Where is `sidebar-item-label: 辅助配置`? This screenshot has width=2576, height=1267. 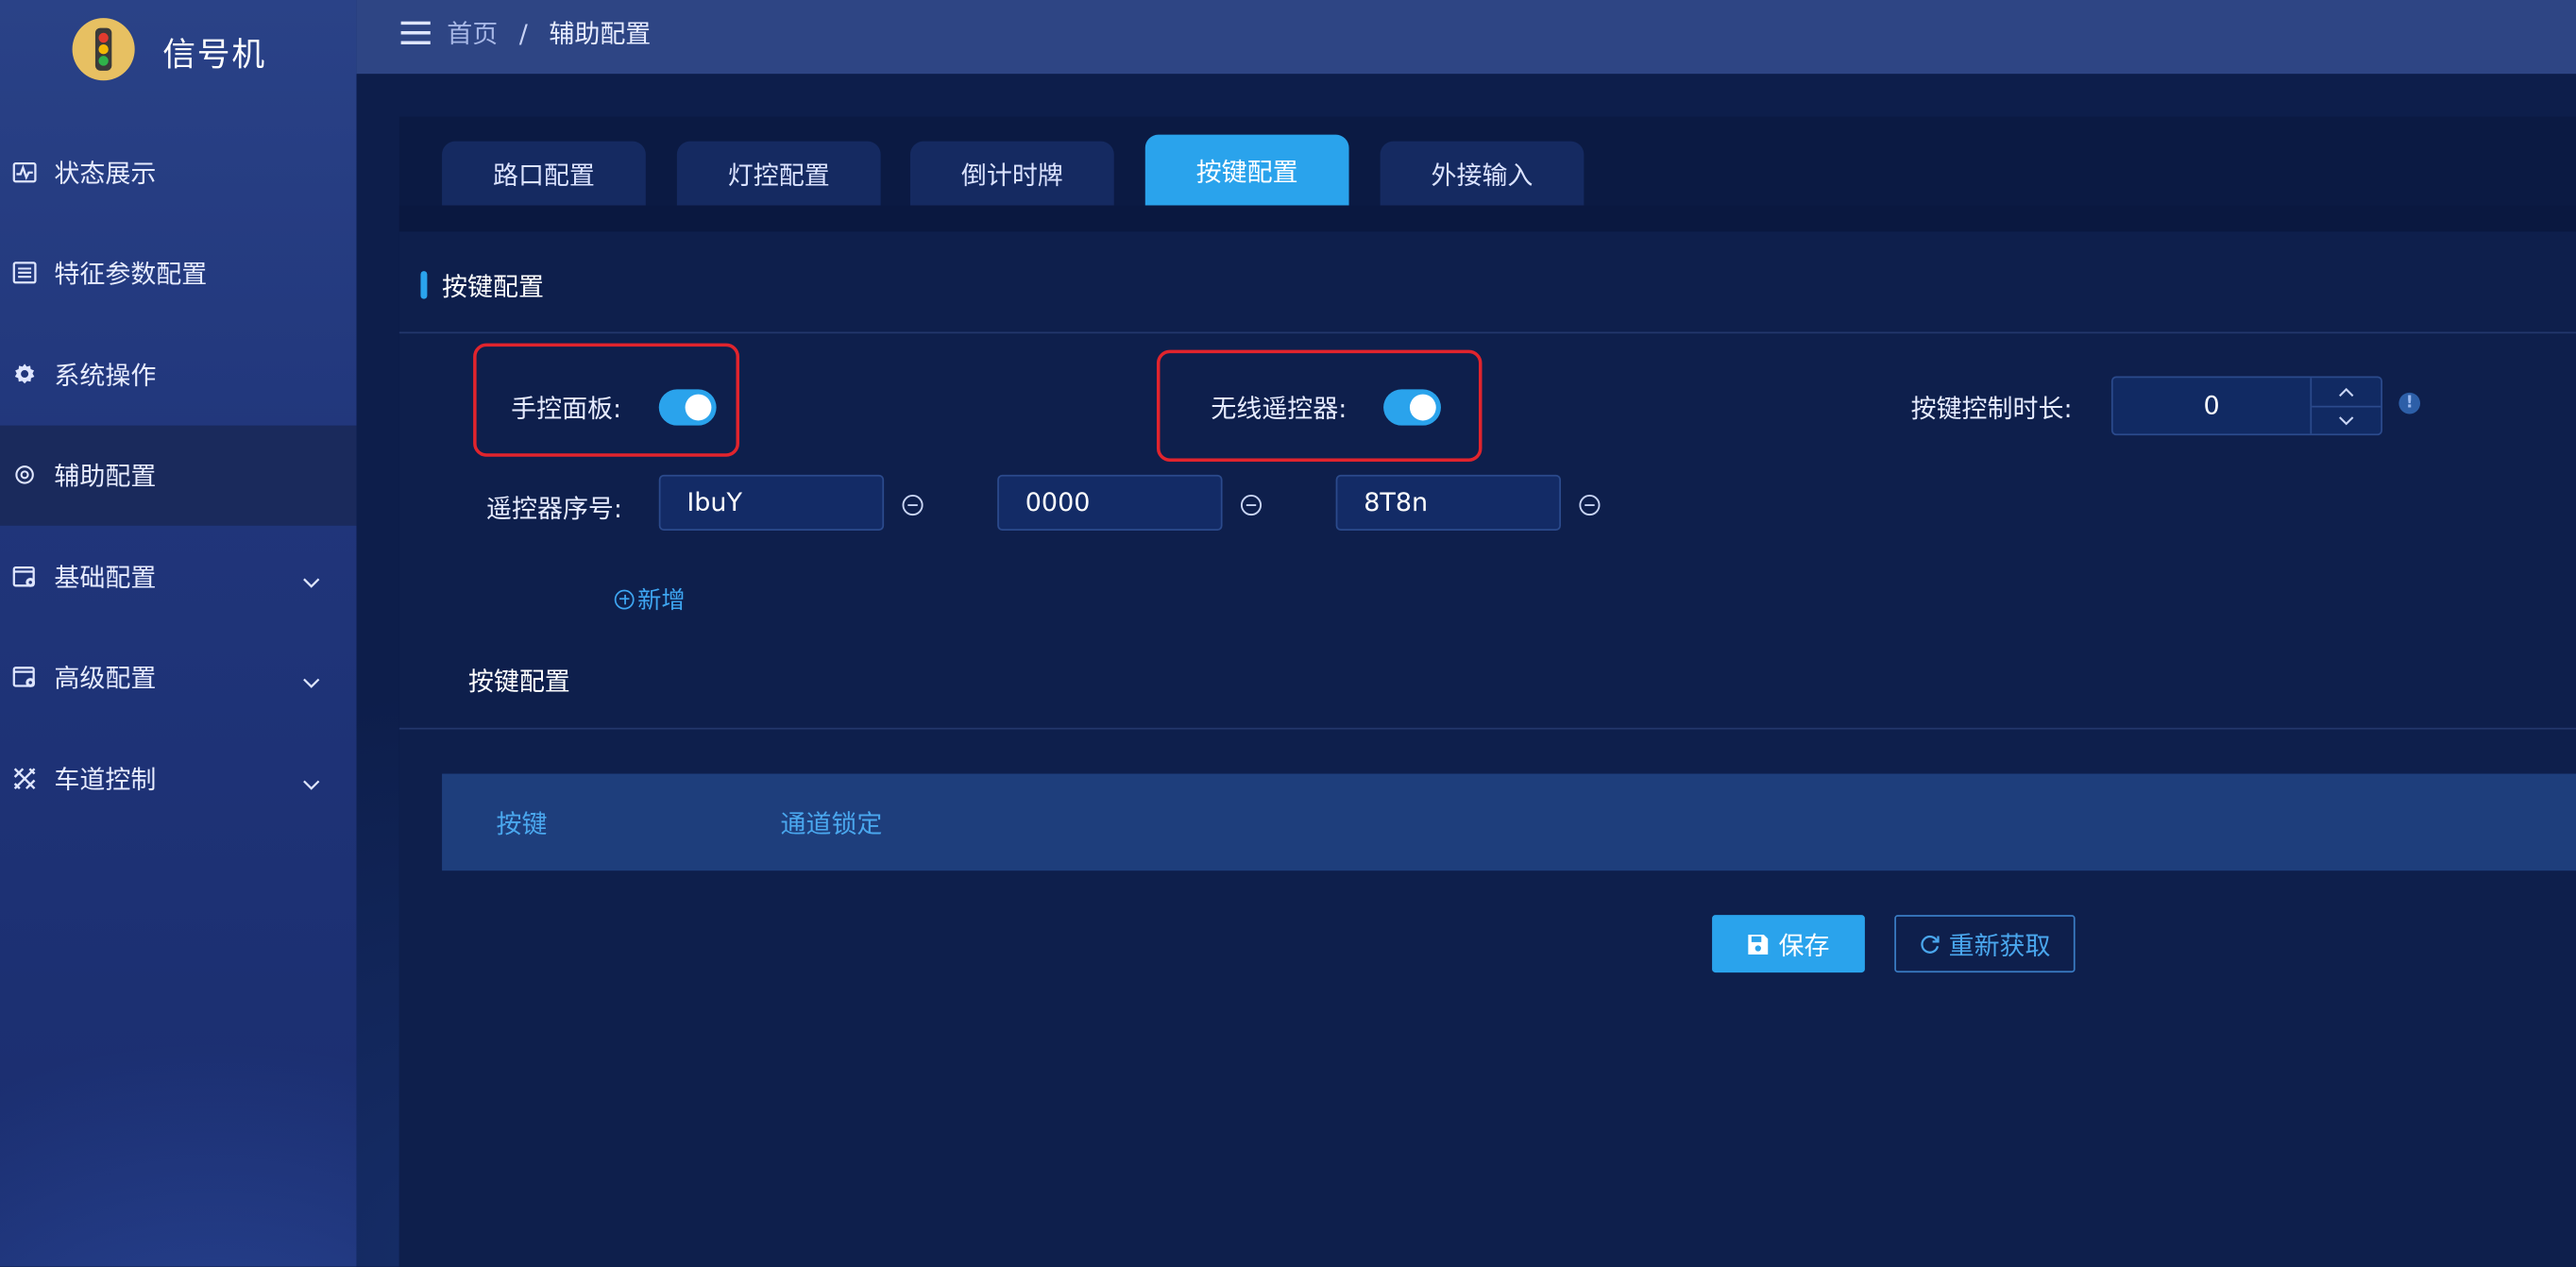
sidebar-item-label: 辅助配置 is located at coordinates (105, 477).